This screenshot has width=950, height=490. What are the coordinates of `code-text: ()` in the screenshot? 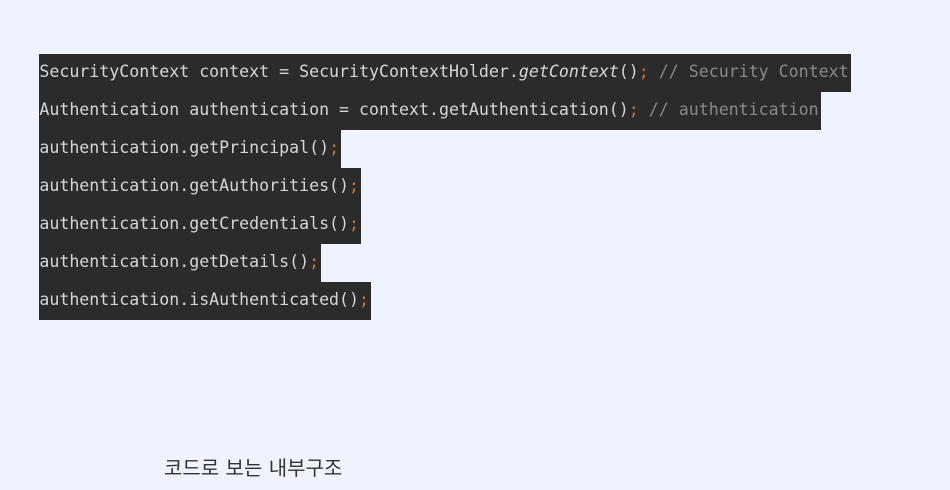 It's located at (628, 71).